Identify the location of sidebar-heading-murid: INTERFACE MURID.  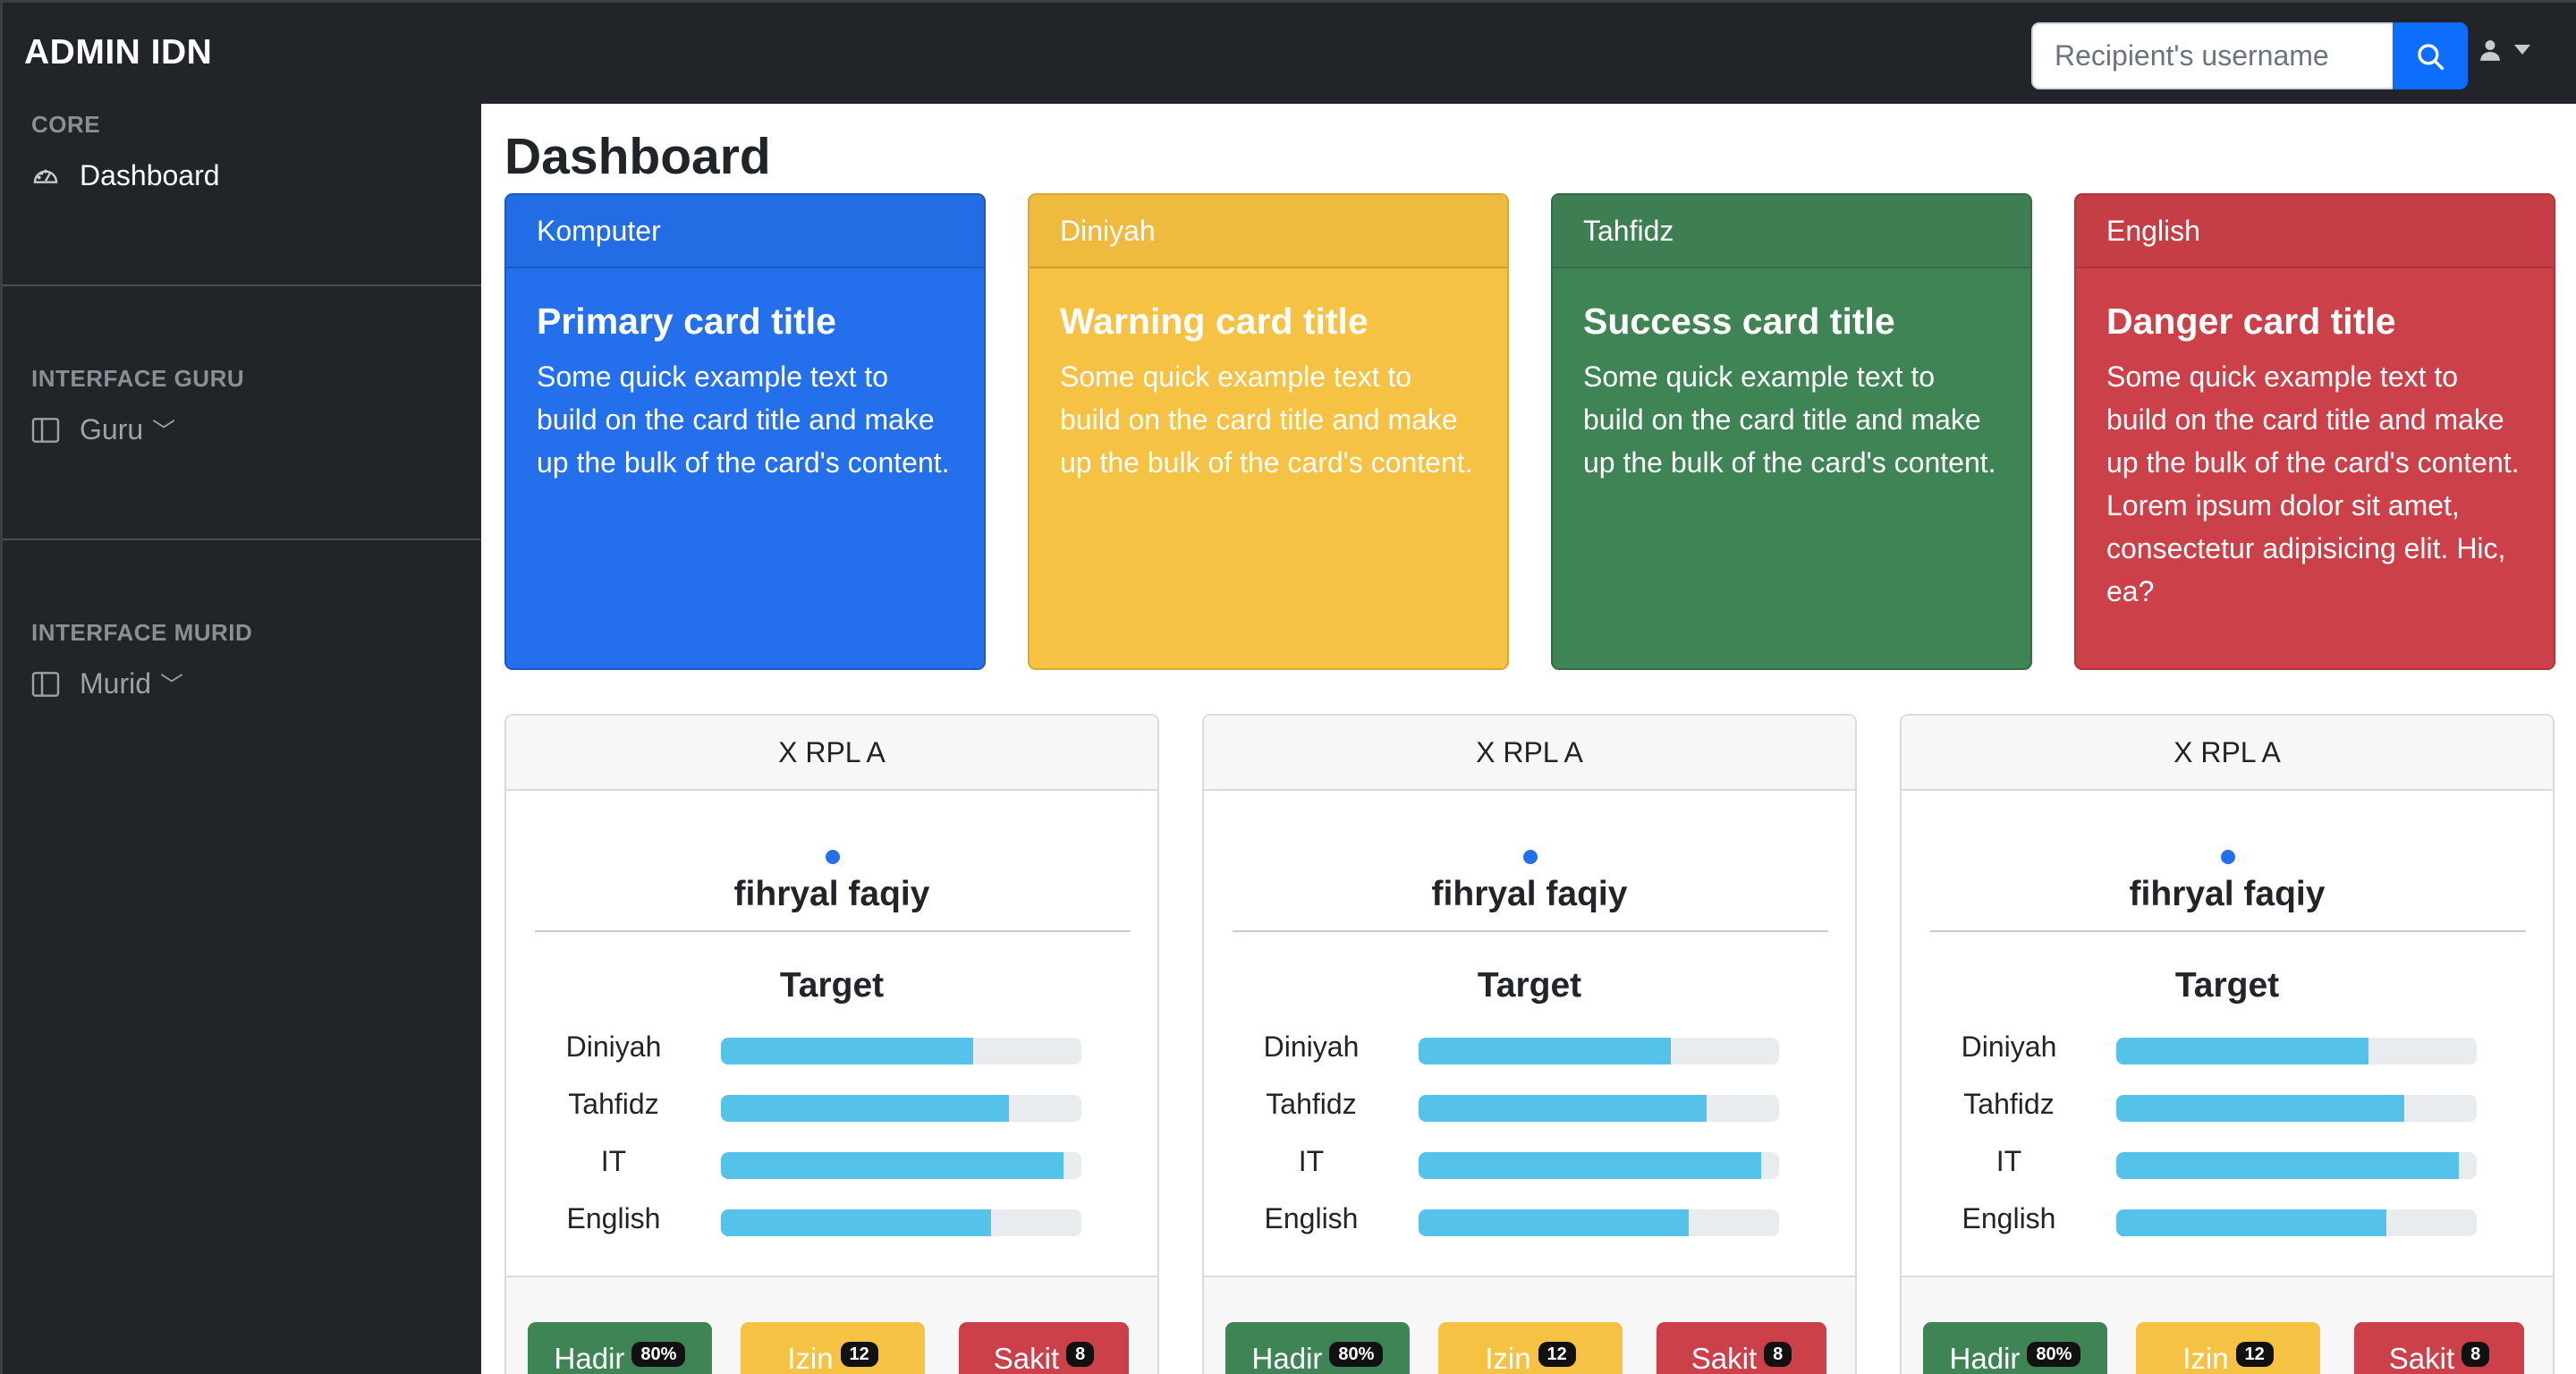
(142, 632).